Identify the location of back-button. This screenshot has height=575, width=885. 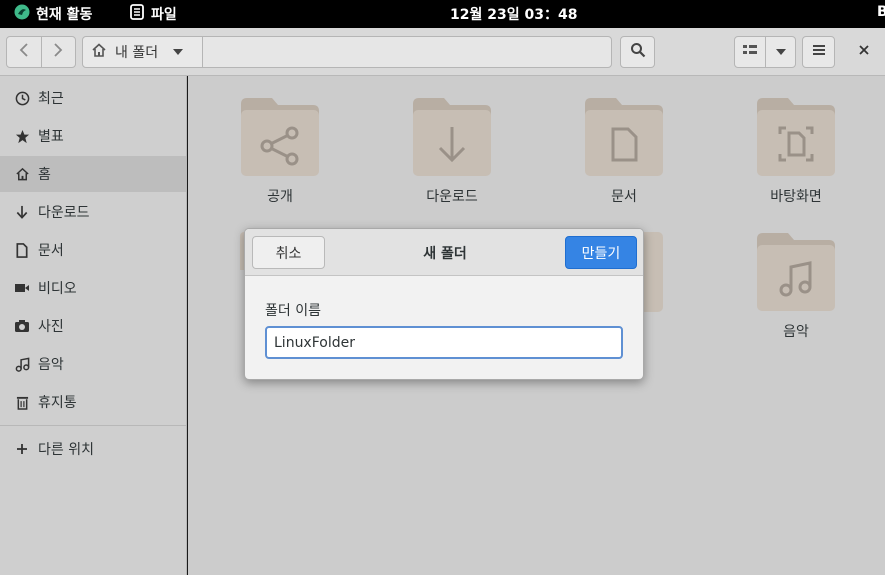
(24, 52).